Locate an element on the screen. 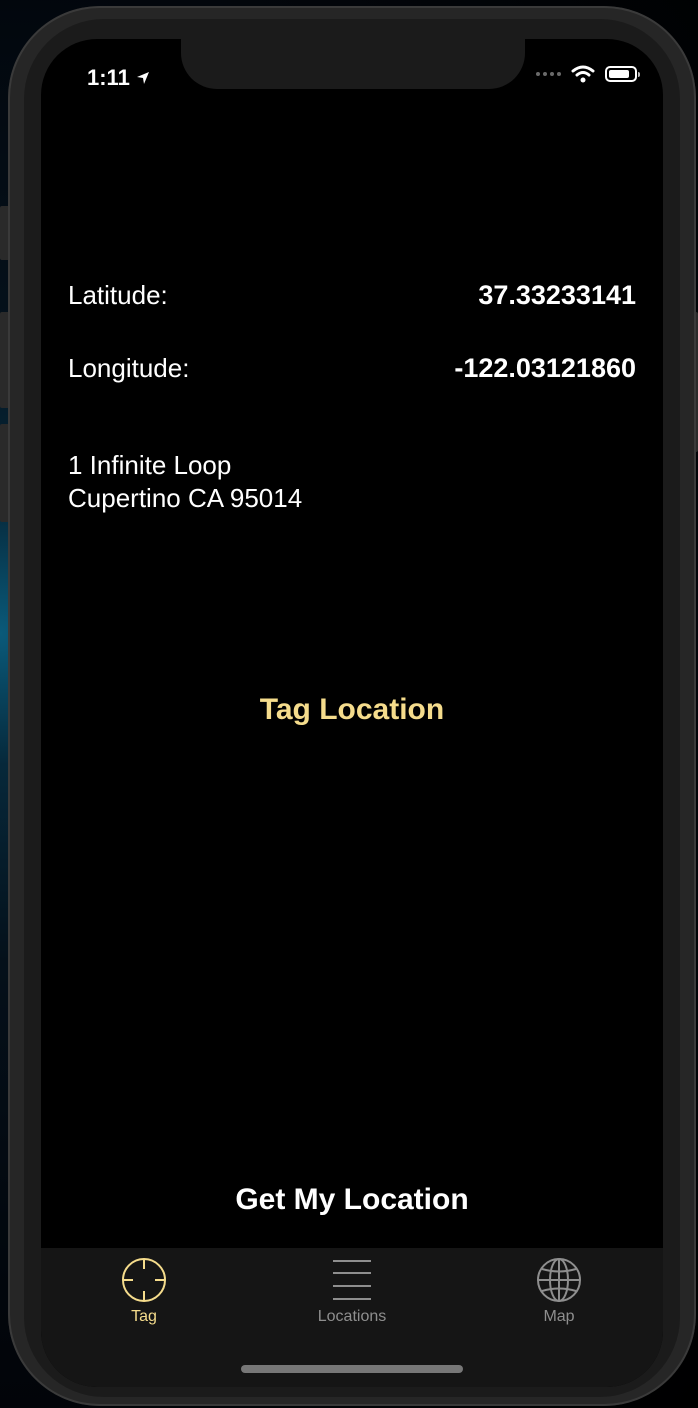 Image resolution: width=698 pixels, height=1408 pixels. tab-map-label: Map is located at coordinates (559, 1316).